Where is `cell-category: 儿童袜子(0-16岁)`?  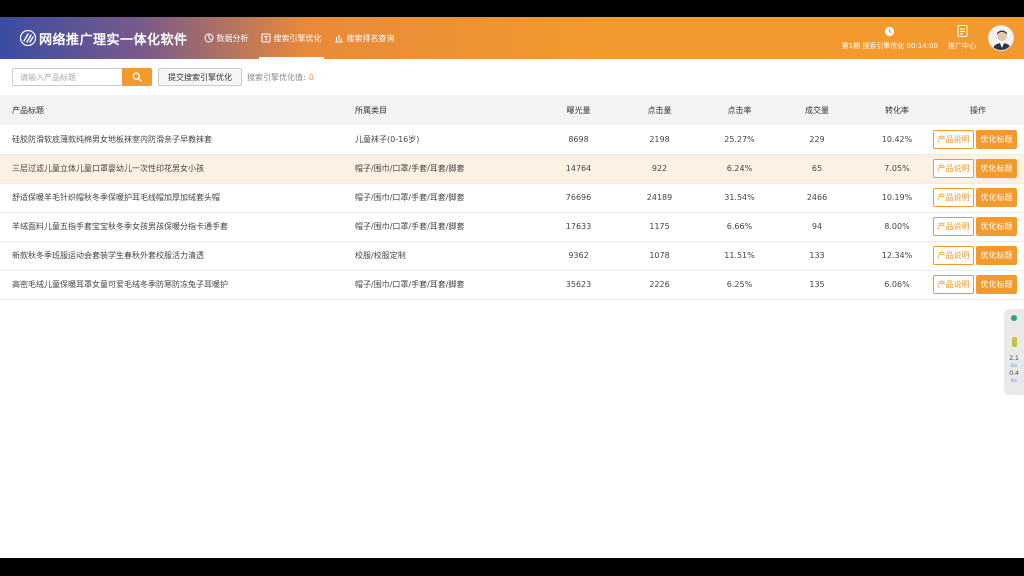 cell-category: 儿童袜子(0-16岁) is located at coordinates (450, 140).